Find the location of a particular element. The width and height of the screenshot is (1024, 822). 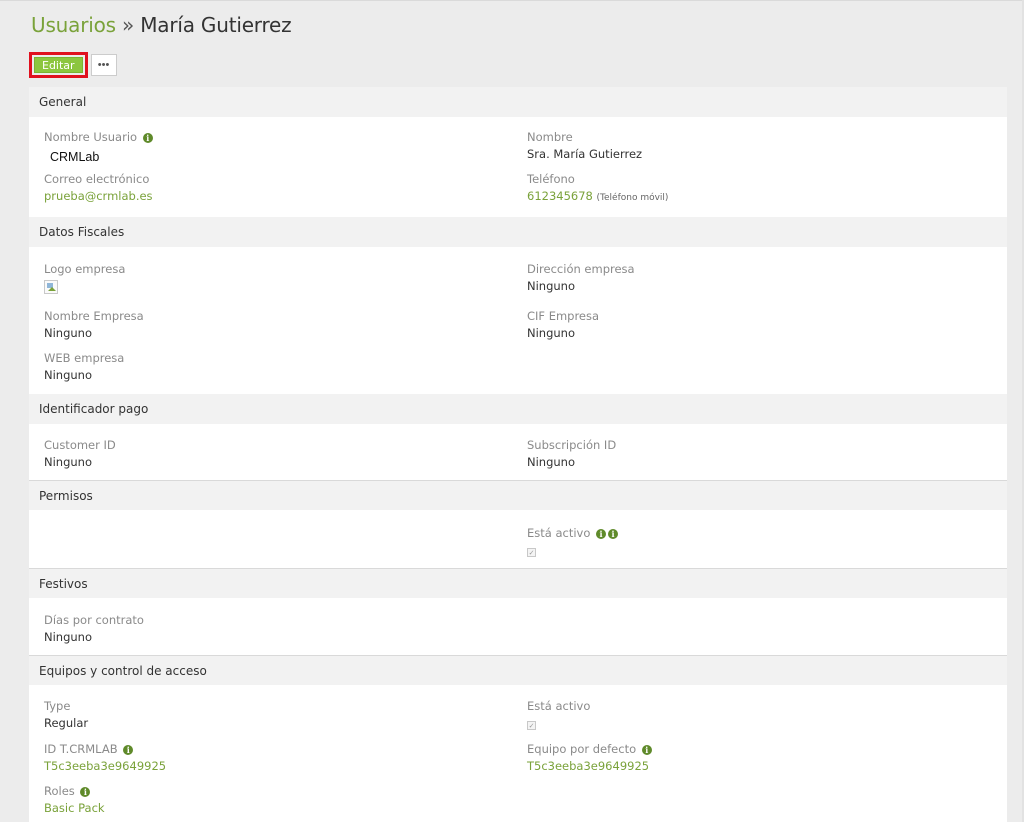

field-email: Correo electrónico prueba@crmlab.es is located at coordinates (98, 188).